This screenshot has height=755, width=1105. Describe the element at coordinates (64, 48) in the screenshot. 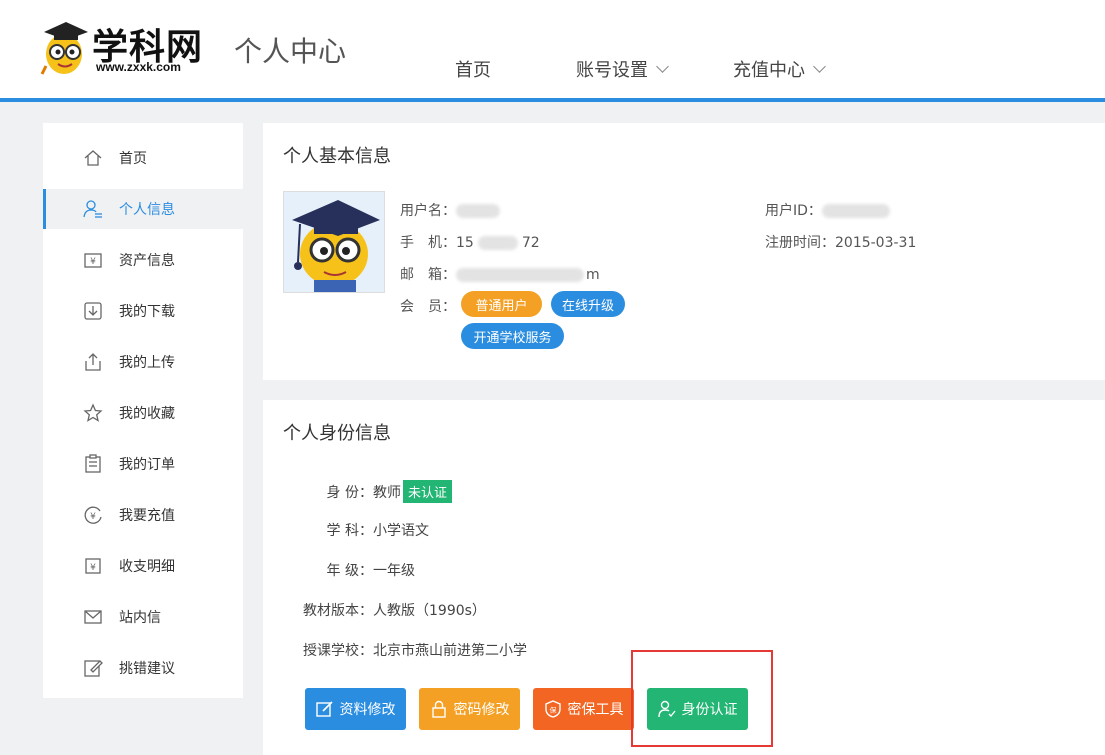

I see `mascot-logo-icon` at that location.